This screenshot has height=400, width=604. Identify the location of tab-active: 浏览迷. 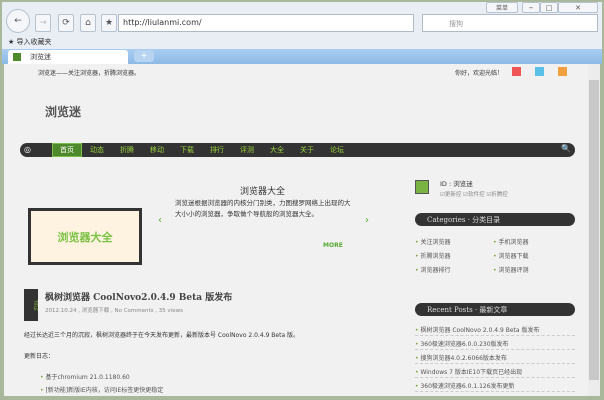
(68, 57).